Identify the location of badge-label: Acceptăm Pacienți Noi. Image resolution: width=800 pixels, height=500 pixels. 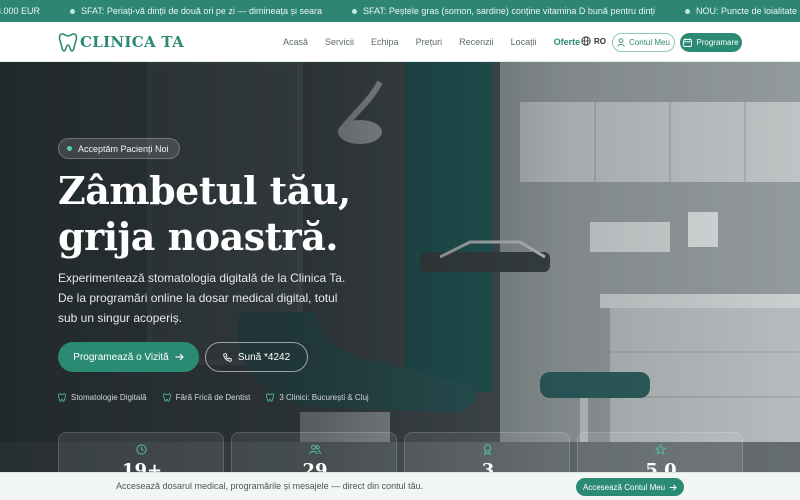
(123, 148).